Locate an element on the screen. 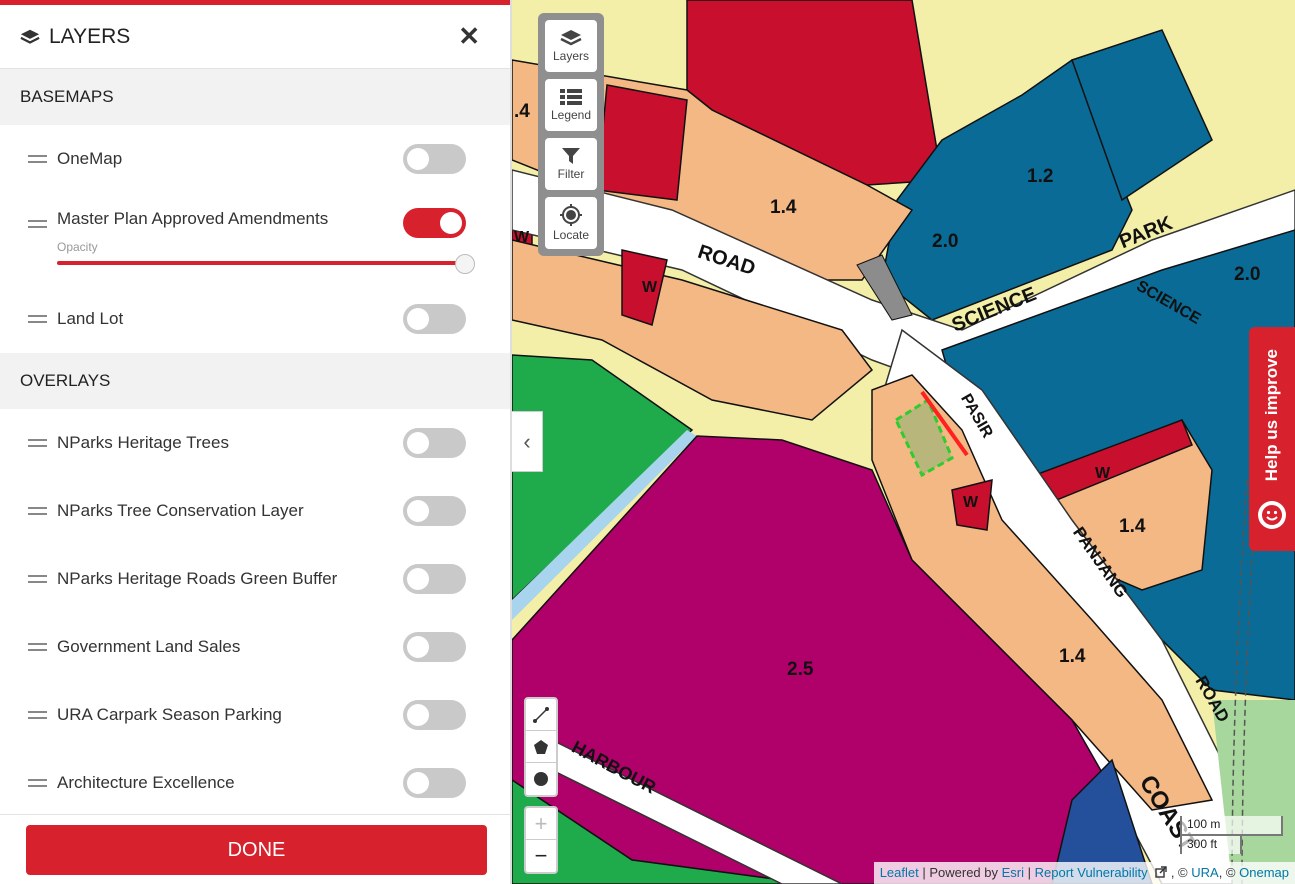 Image resolution: width=1295 pixels, height=884 pixels. filter-button-label: Filter is located at coordinates (571, 174).